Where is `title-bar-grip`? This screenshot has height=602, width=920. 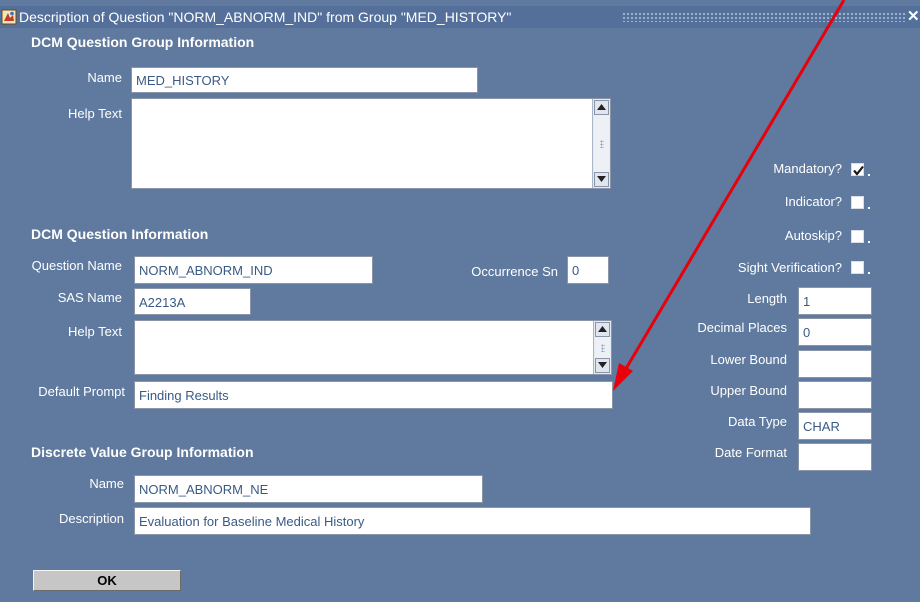
title-bar-grip is located at coordinates (764, 17).